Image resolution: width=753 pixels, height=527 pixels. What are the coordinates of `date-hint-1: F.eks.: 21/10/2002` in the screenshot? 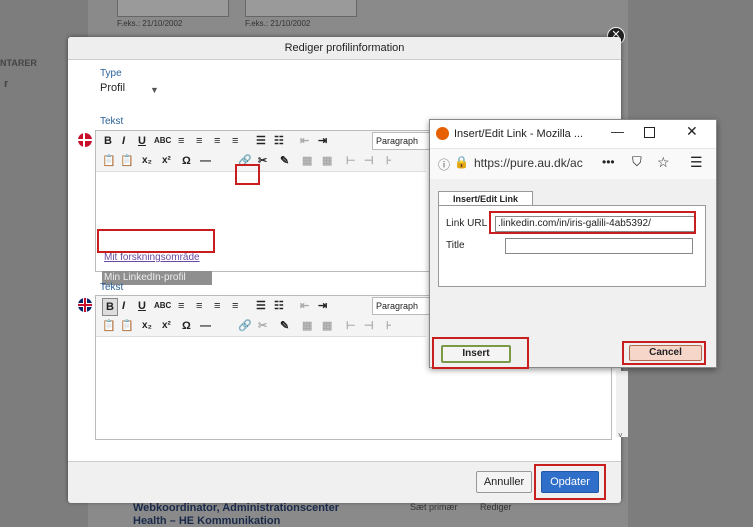 It's located at (150, 23).